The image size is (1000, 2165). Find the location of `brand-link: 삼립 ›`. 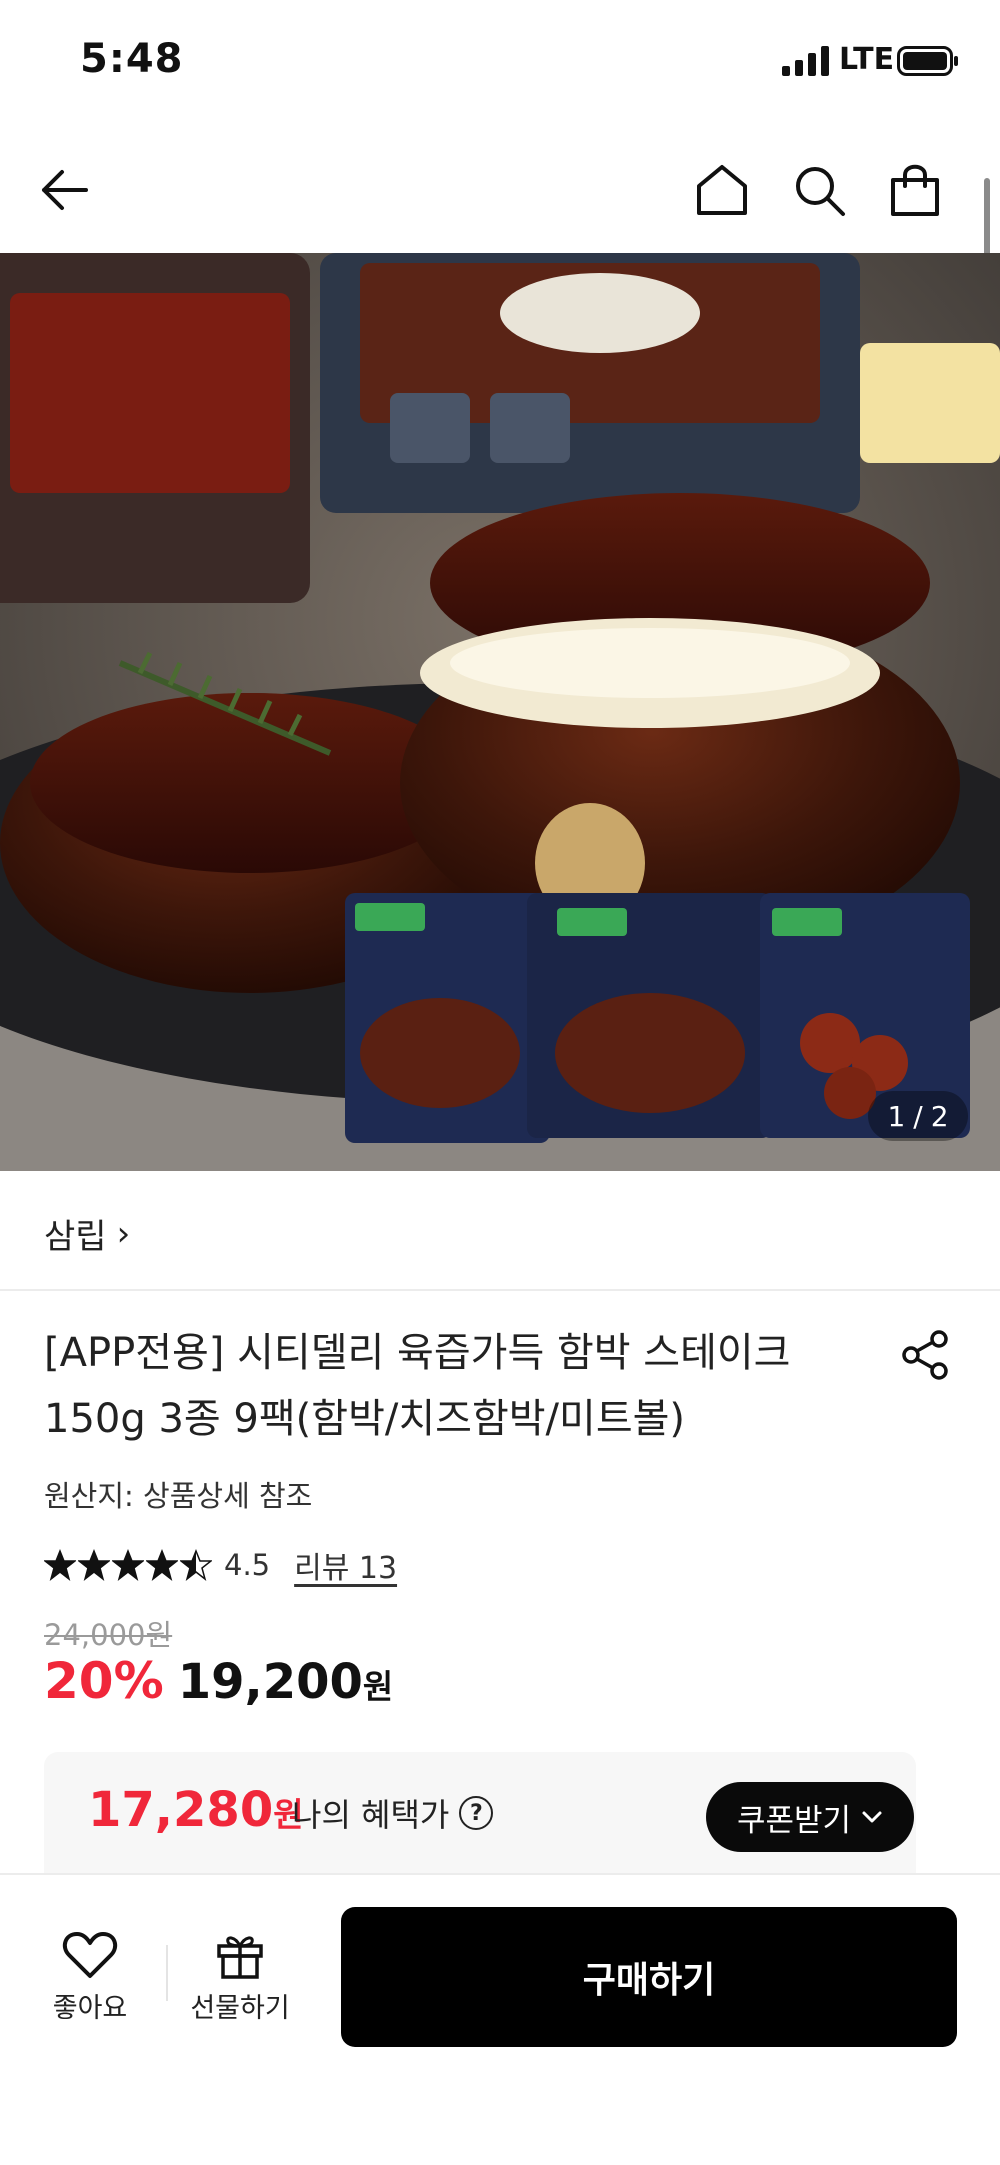

brand-link: 삼립 › is located at coordinates (87, 1233).